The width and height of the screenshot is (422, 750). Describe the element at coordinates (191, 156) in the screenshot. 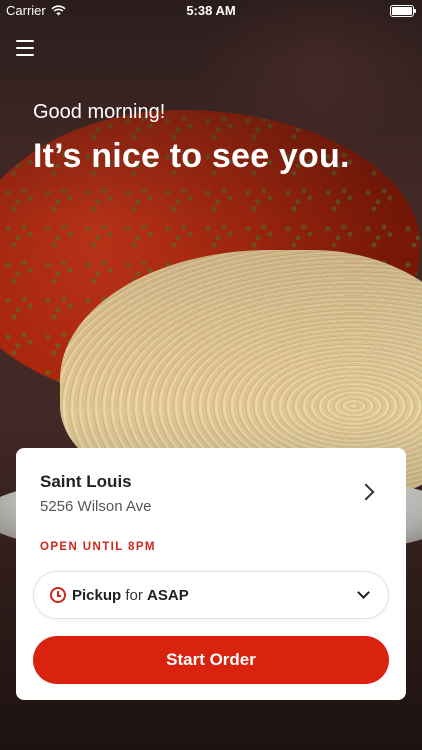

I see `greeting-title: It’s nice to see you.` at that location.